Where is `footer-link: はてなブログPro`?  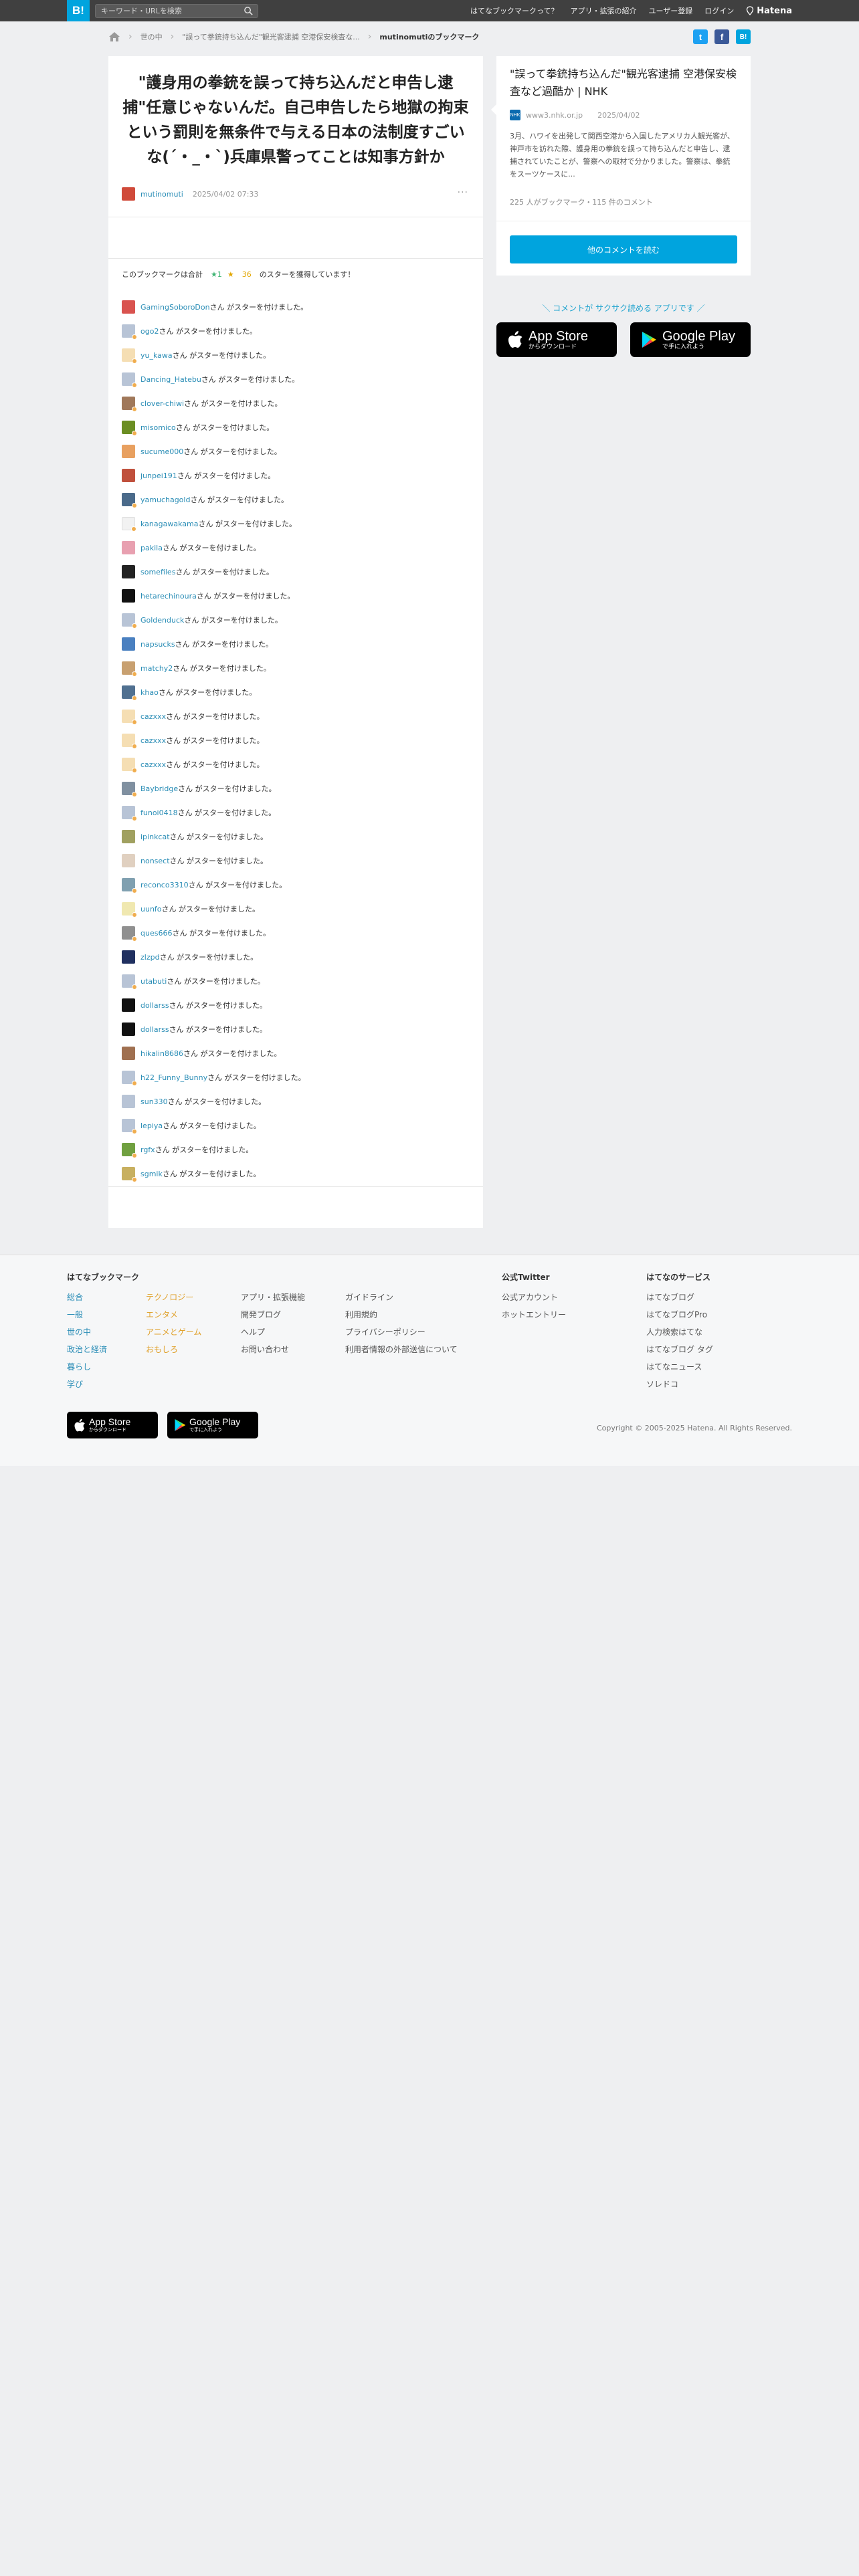
footer-link: はてなブログPro is located at coordinates (679, 1314).